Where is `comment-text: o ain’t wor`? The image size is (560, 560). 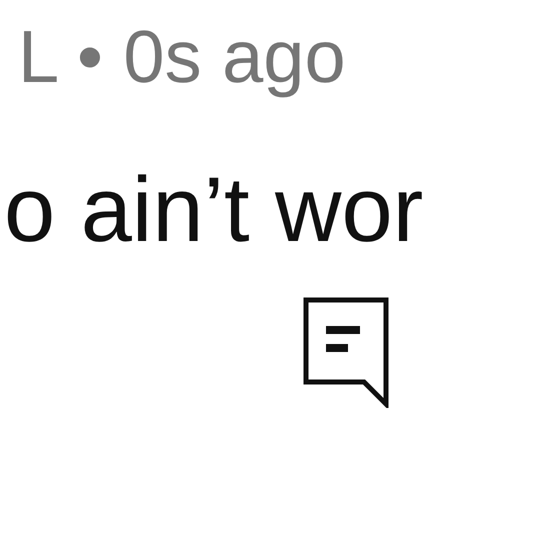 comment-text: o ain’t wor is located at coordinates (214, 210).